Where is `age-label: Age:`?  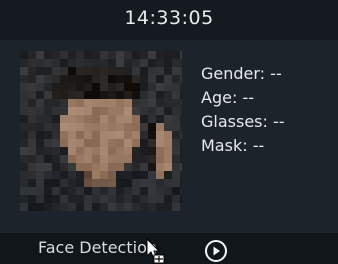 age-label: Age: is located at coordinates (219, 97).